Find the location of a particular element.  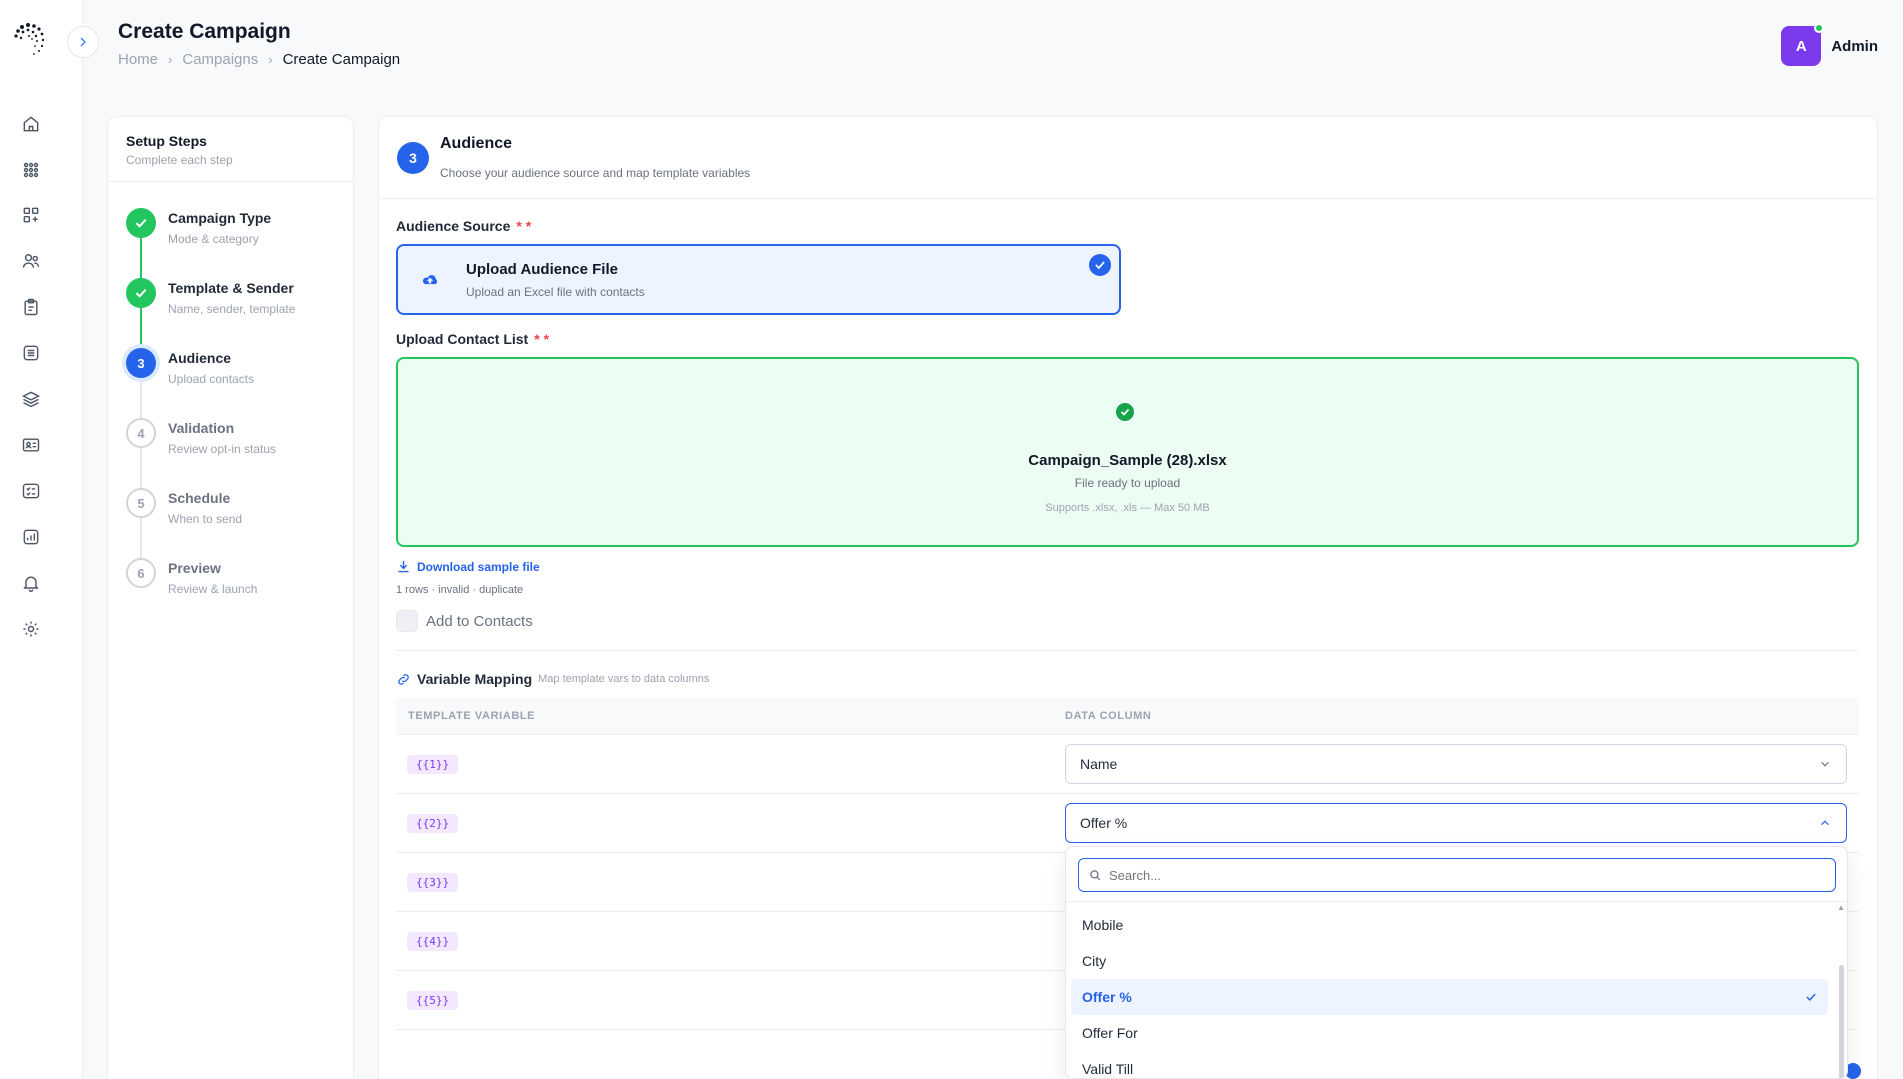

step-number-badge: 3 is located at coordinates (413, 158).